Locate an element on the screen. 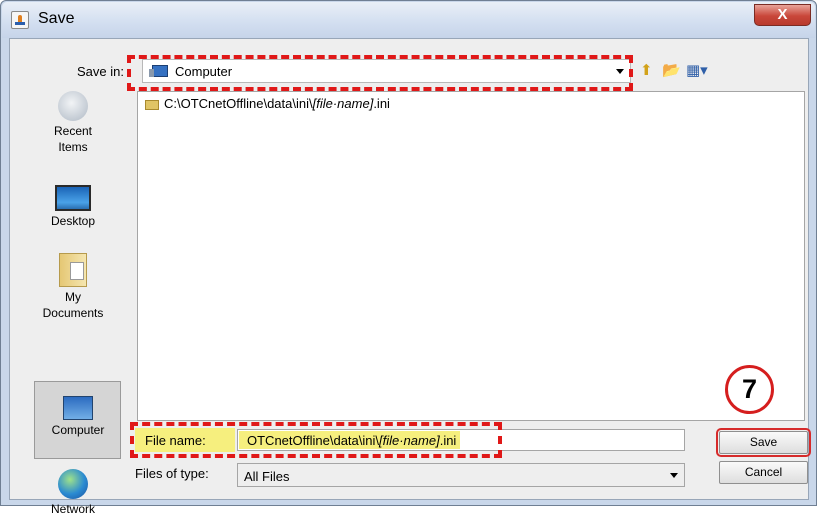  cancel-button: Cancel is located at coordinates (763, 472).